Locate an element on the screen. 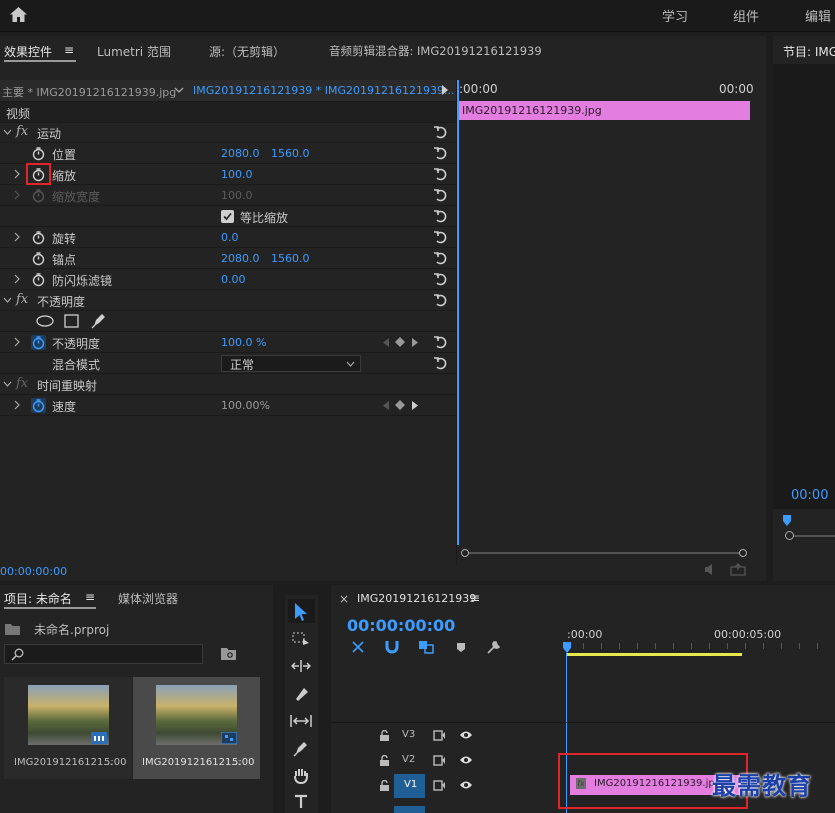 The image size is (835, 813). timeline-playhead-icon is located at coordinates (567, 647).